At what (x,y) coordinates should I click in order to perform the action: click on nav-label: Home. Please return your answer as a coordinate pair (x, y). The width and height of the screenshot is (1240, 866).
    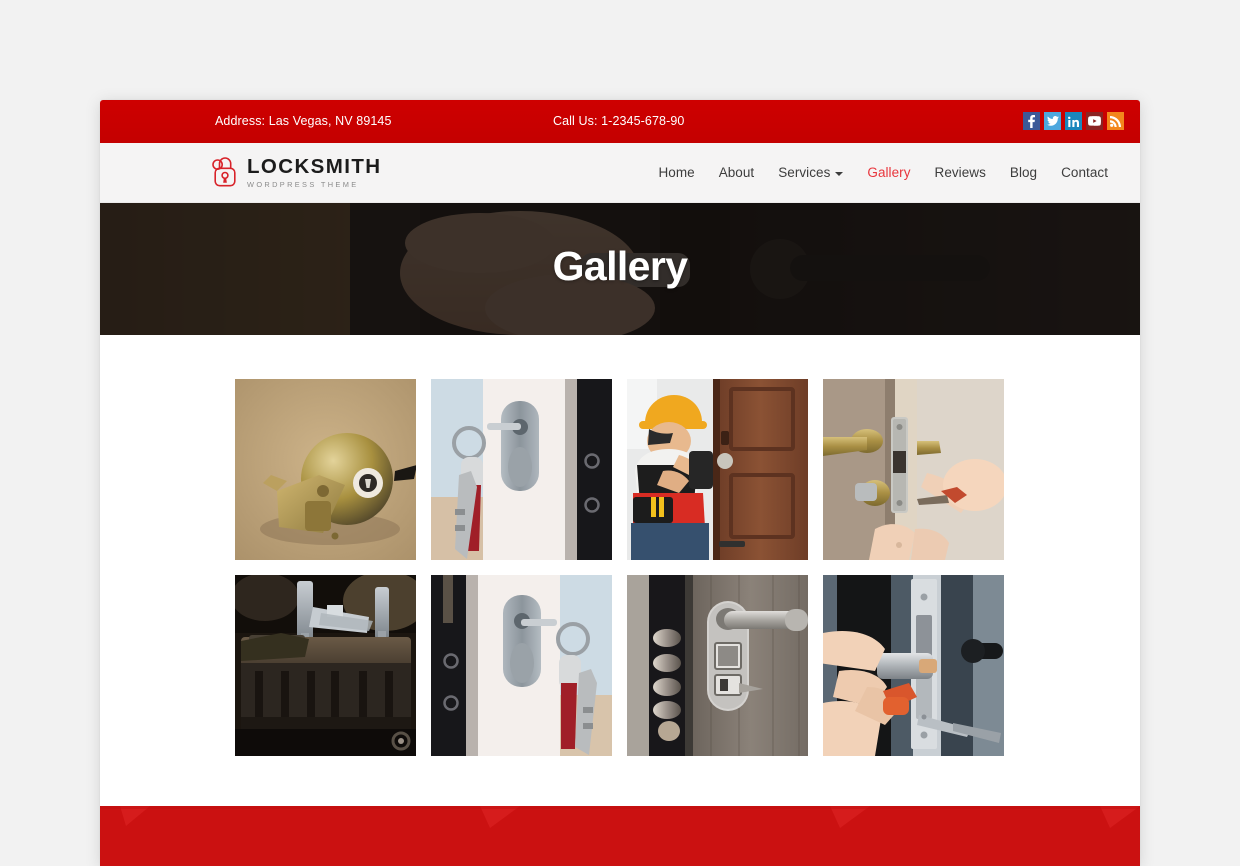
    Looking at the image, I should click on (676, 172).